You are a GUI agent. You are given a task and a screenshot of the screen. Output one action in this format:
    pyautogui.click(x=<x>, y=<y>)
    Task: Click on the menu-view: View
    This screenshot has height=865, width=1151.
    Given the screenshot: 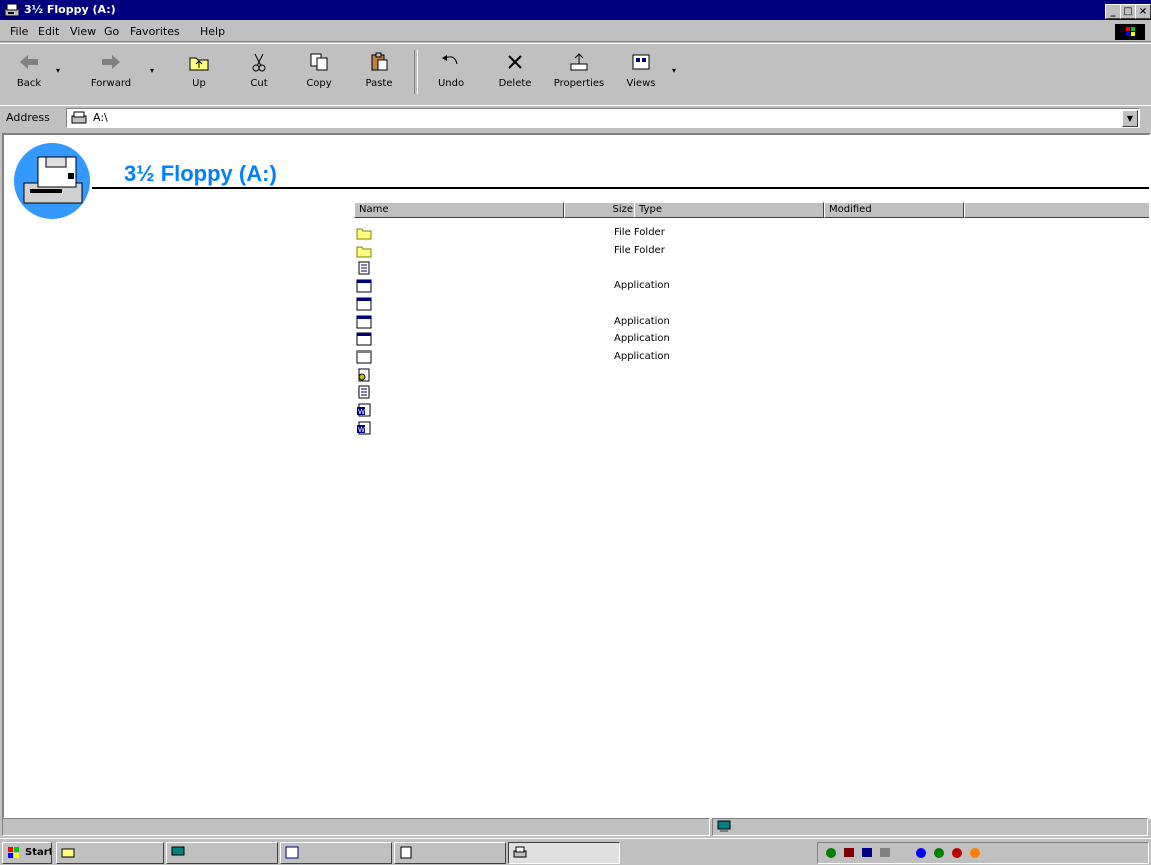 What is the action you would take?
    pyautogui.click(x=83, y=31)
    